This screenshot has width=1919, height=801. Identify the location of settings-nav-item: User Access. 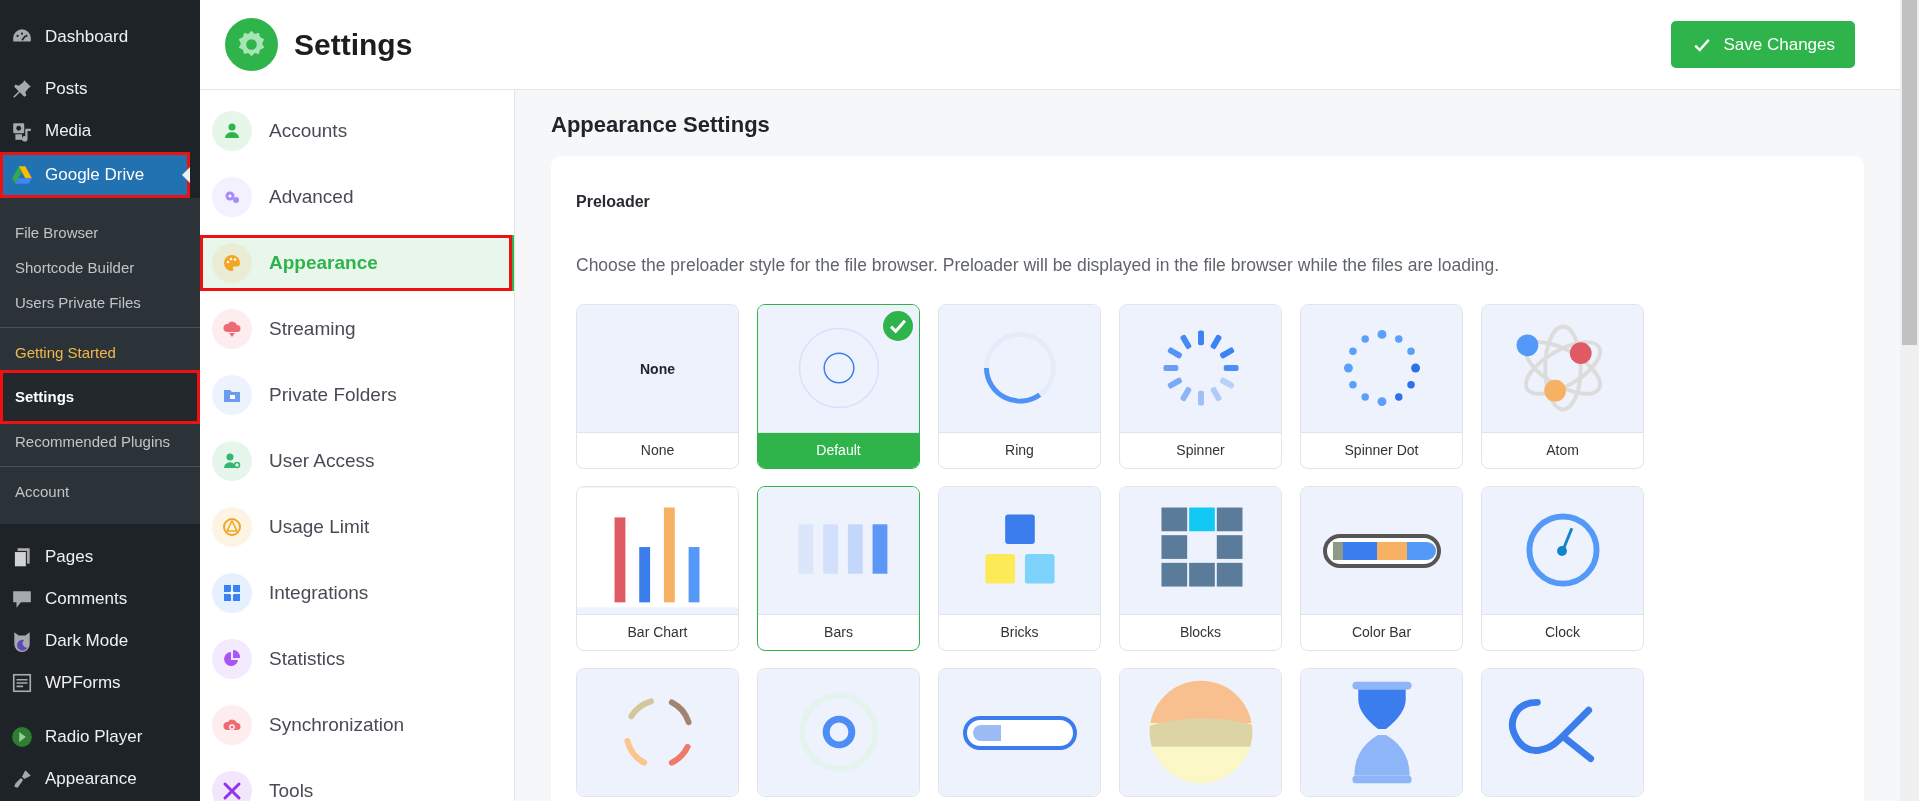
(357, 461).